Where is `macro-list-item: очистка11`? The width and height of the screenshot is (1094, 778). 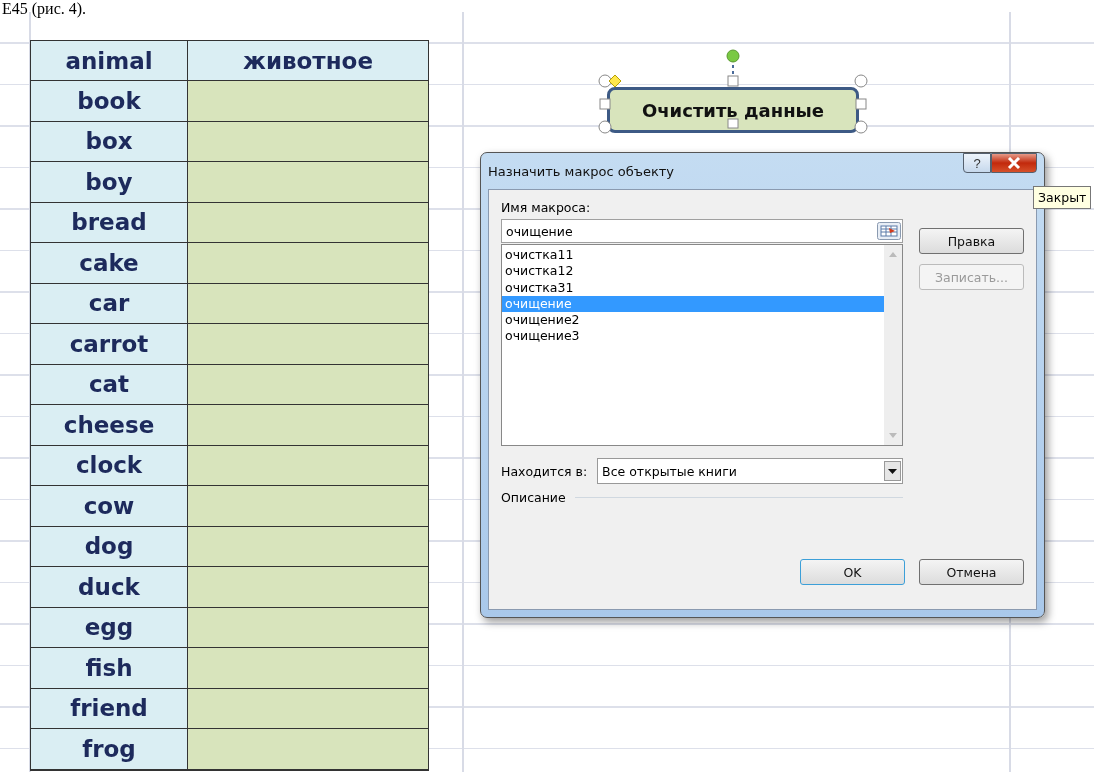
macro-list-item: очистка11 is located at coordinates (693, 255).